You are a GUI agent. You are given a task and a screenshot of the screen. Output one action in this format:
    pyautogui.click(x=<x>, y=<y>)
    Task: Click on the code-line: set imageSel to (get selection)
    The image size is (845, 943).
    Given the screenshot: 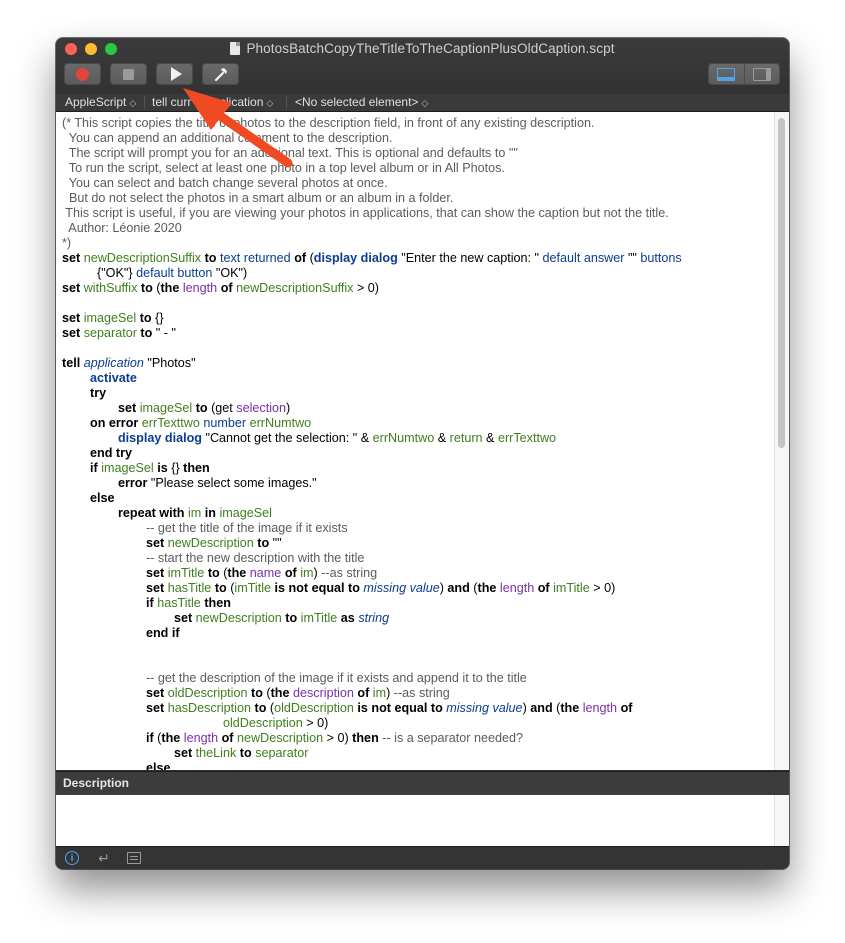 What is the action you would take?
    pyautogui.click(x=204, y=408)
    